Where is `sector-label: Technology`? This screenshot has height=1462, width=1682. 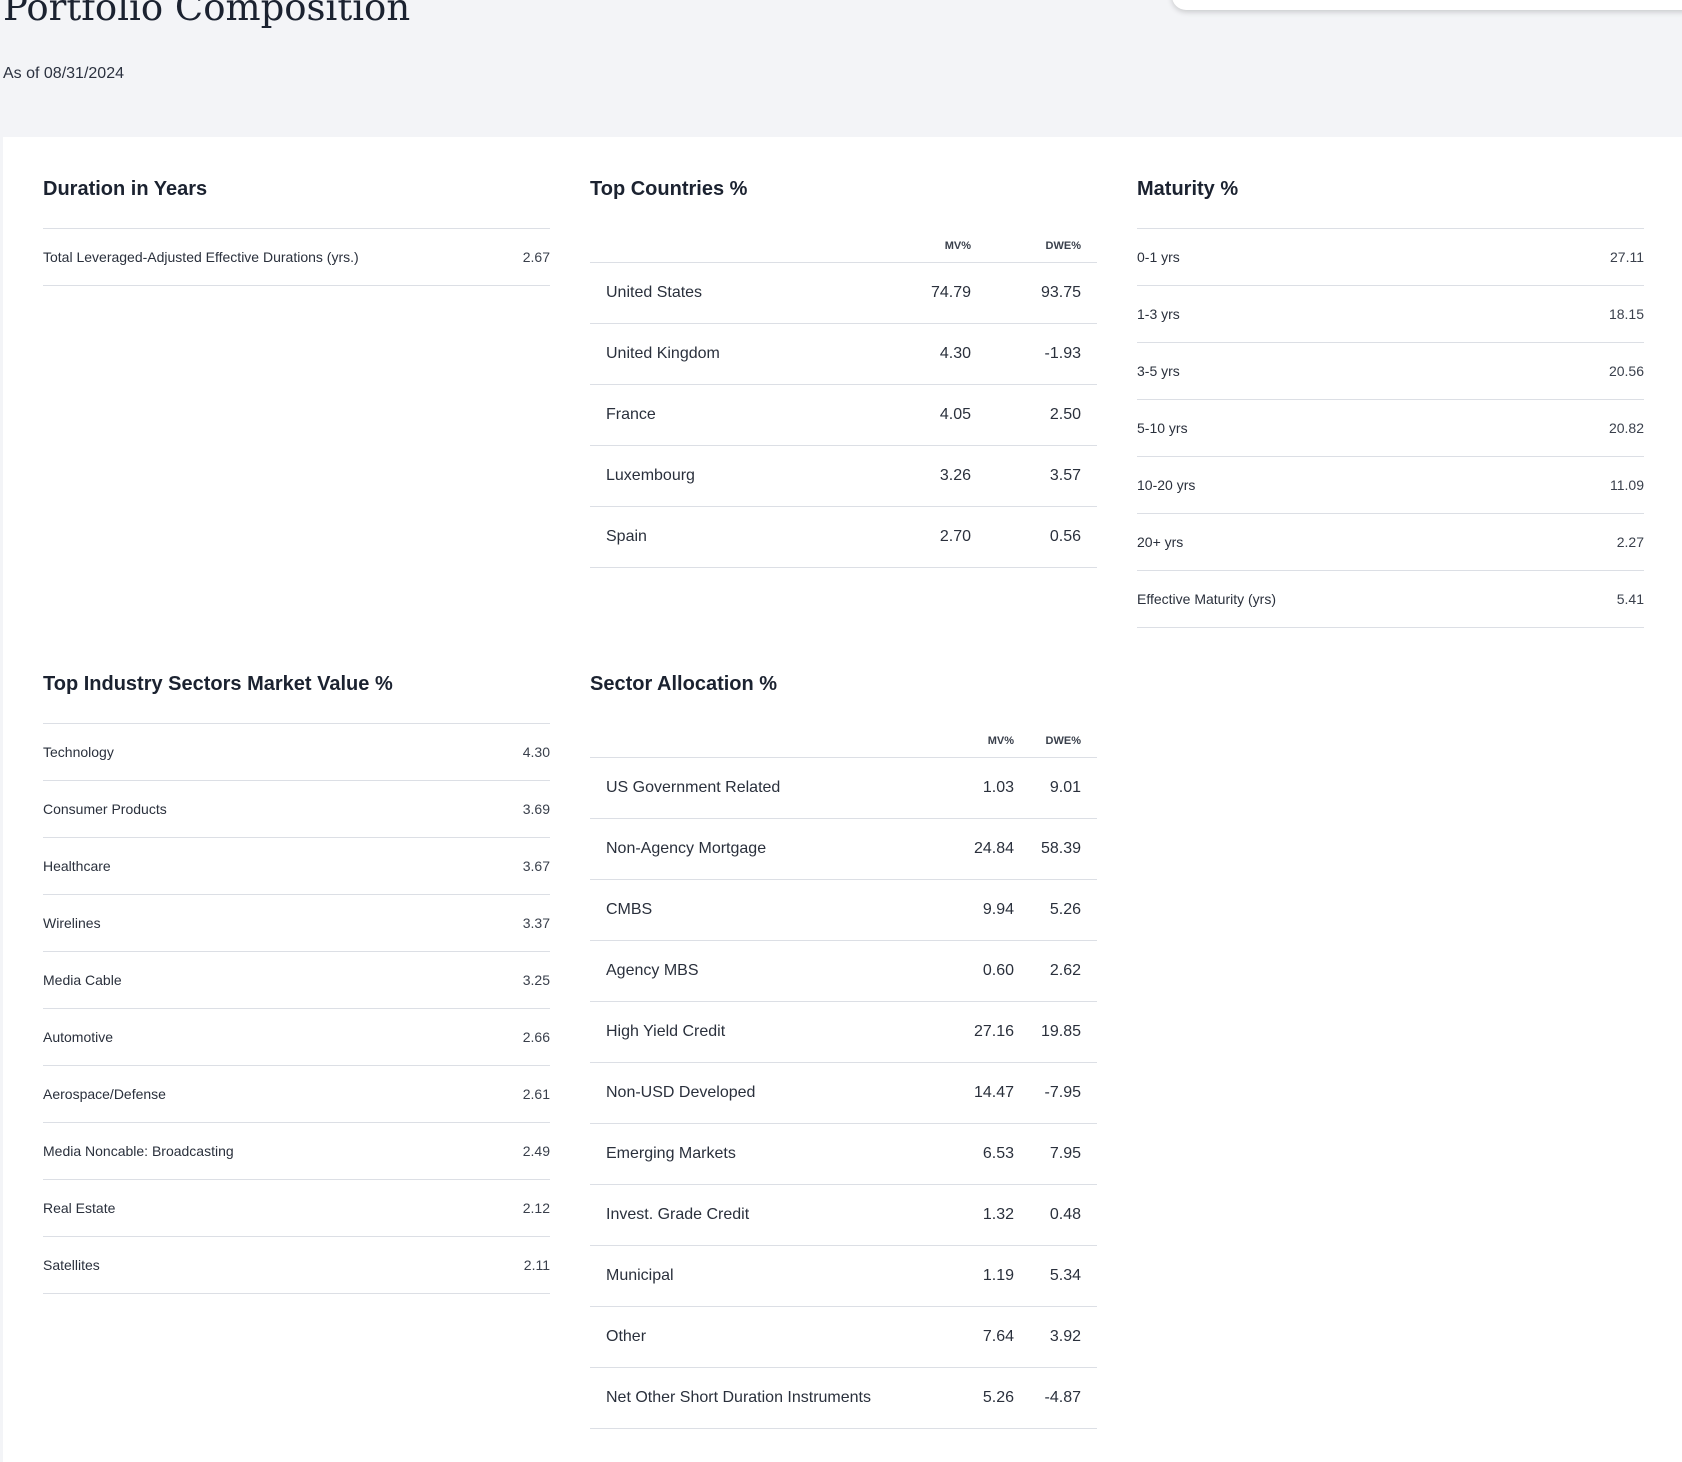
sector-label: Technology is located at coordinates (78, 752).